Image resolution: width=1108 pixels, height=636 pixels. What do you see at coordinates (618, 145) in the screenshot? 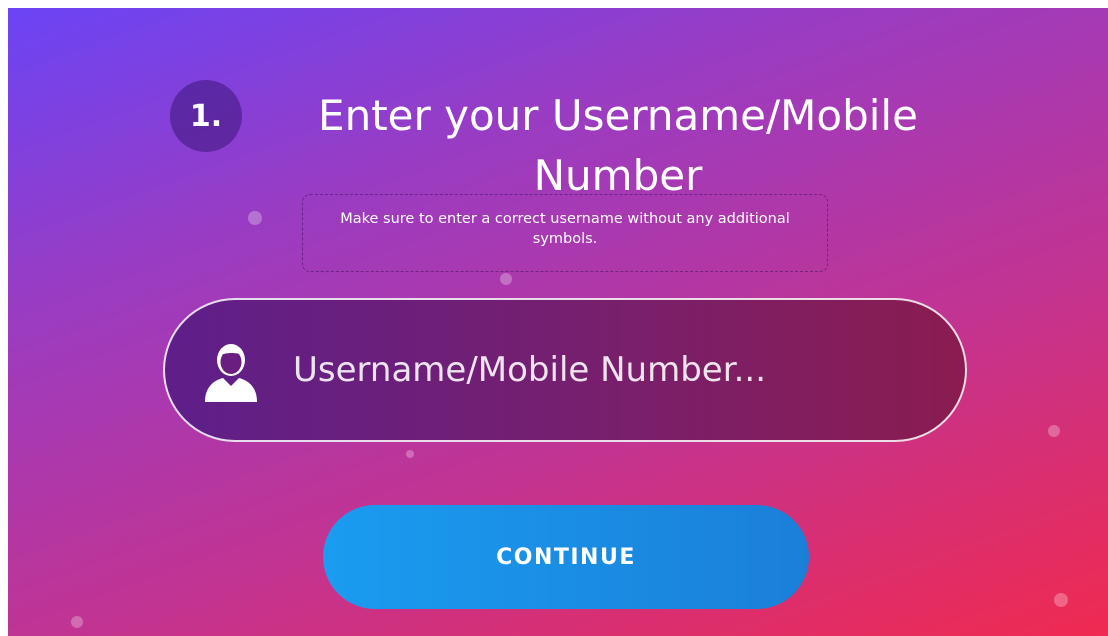
I see `page-title: Enter your Username/Mobile Number` at bounding box center [618, 145].